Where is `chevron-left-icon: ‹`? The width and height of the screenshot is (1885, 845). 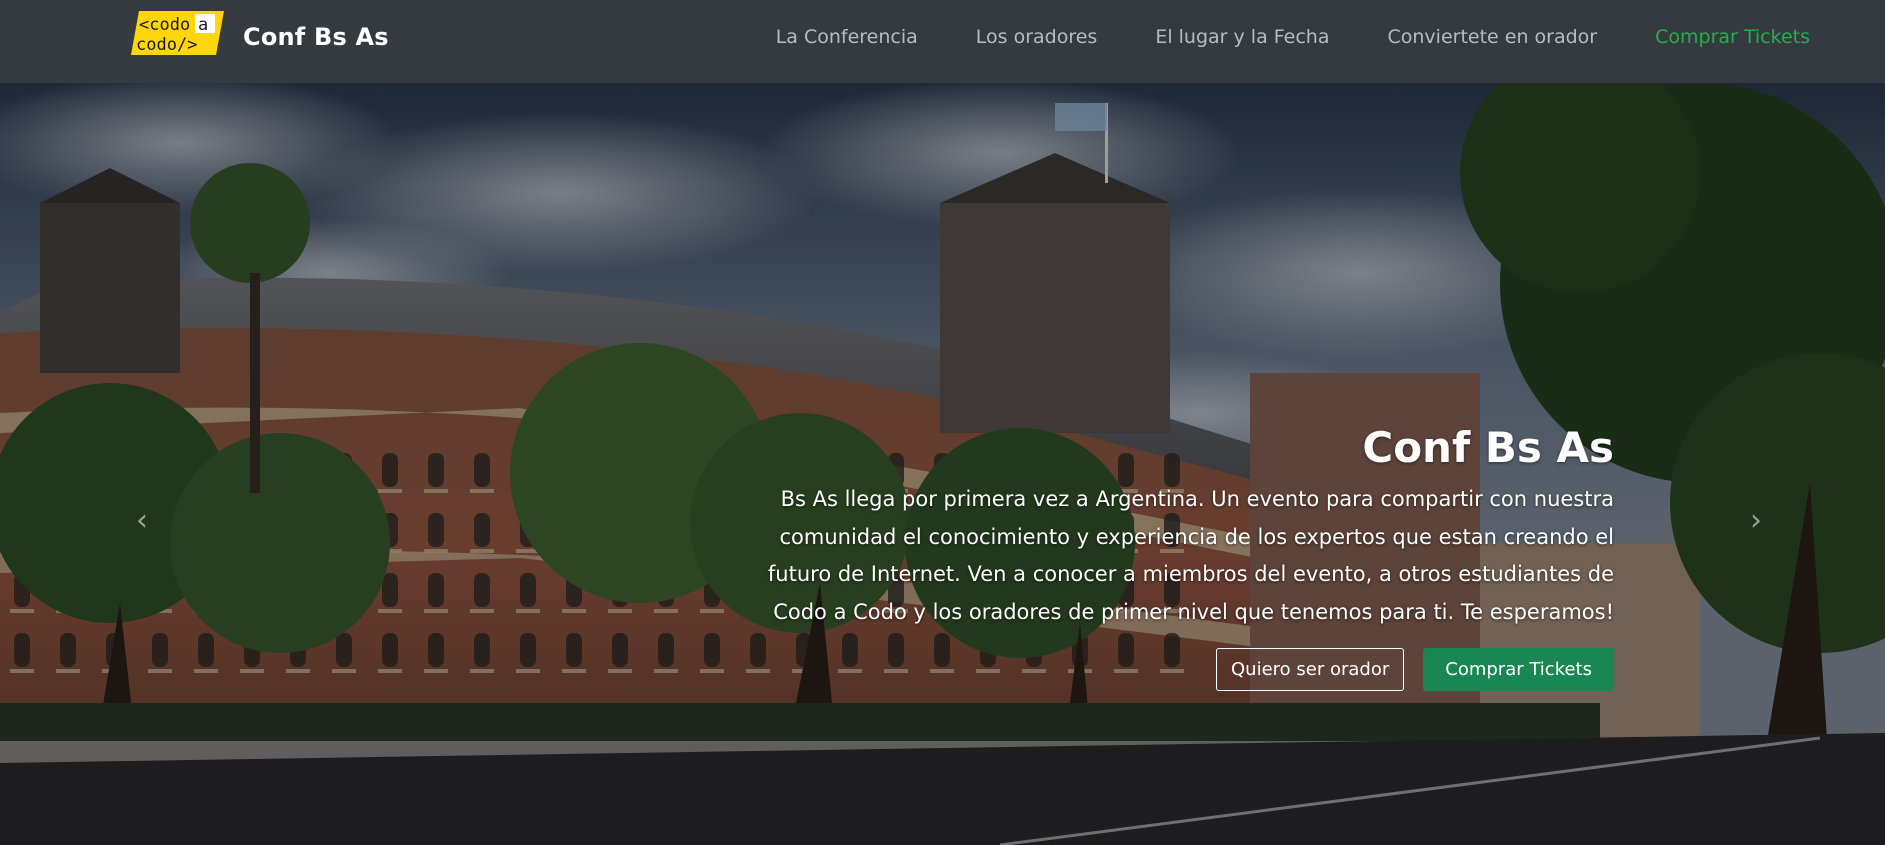 chevron-left-icon: ‹ is located at coordinates (142, 521).